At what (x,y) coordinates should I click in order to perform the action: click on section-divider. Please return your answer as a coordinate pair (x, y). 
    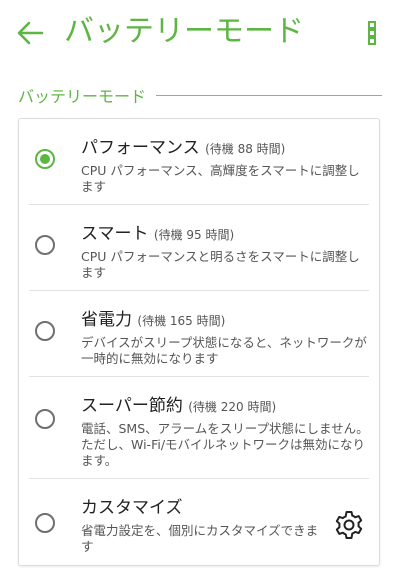
    Looking at the image, I should click on (269, 95).